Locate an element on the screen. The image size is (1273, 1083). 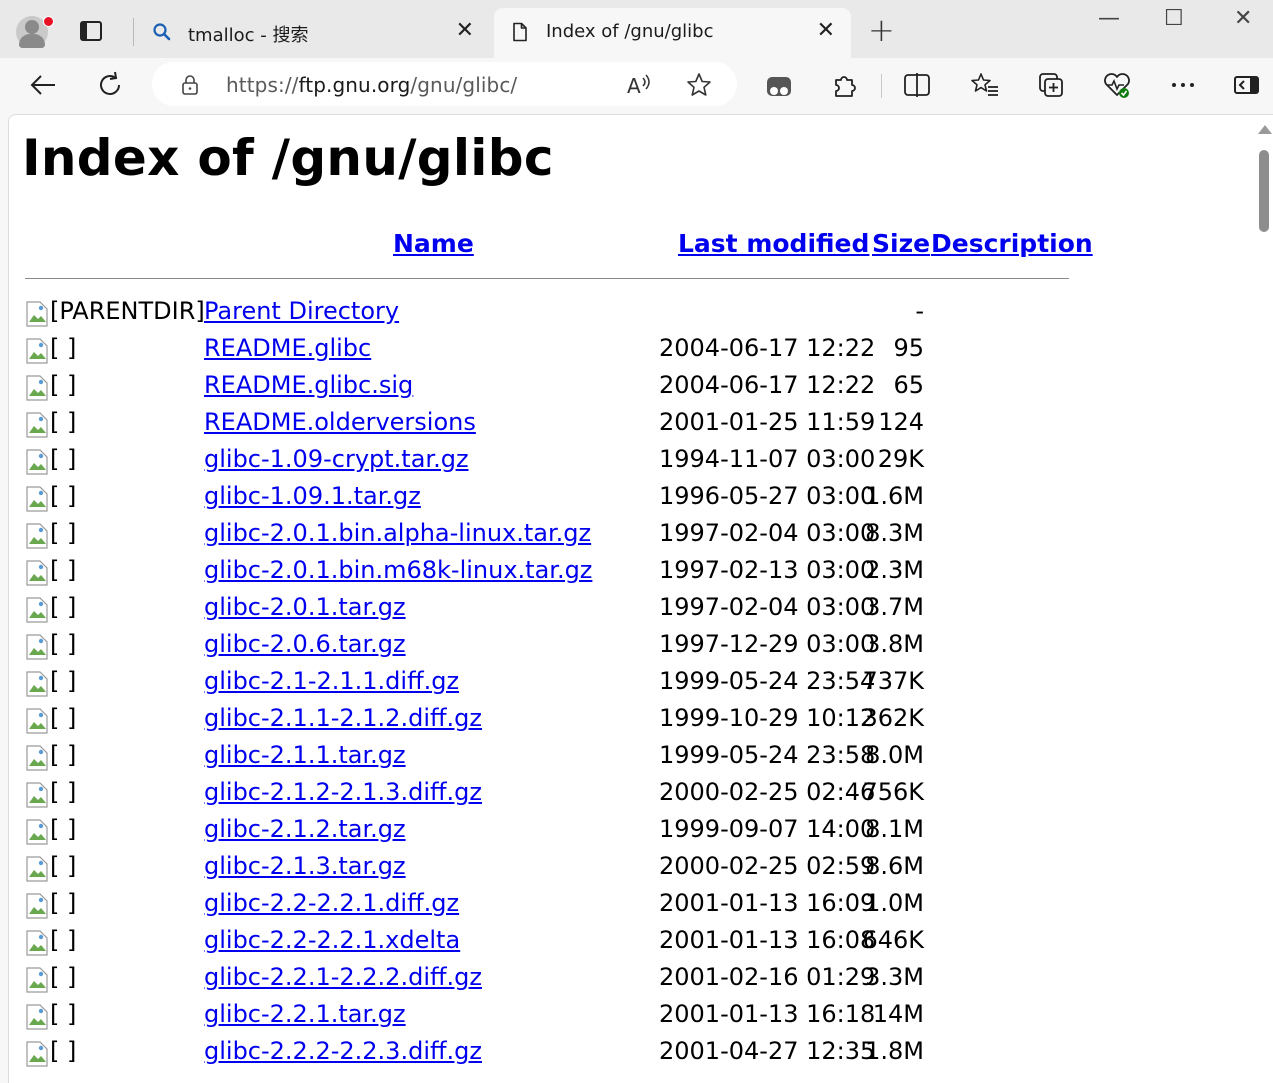
last-modified: 1999-10-29 10:12 is located at coordinates (767, 718).